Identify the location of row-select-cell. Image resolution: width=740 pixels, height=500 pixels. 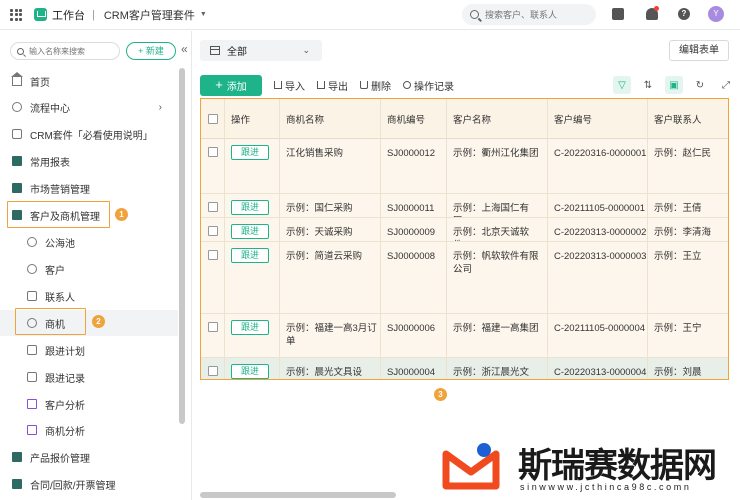
(213, 166).